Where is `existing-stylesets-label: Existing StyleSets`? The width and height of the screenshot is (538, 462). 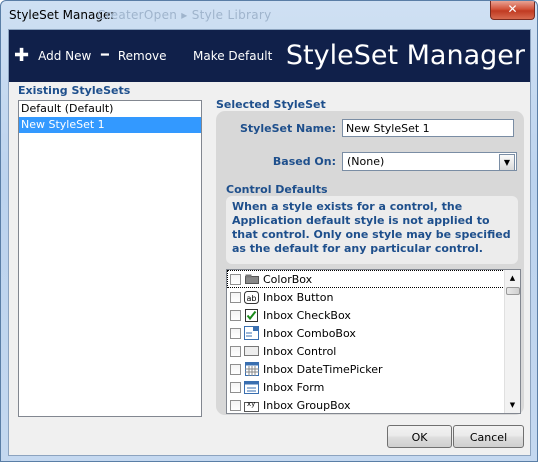
existing-stylesets-label: Existing StyleSets is located at coordinates (74, 90).